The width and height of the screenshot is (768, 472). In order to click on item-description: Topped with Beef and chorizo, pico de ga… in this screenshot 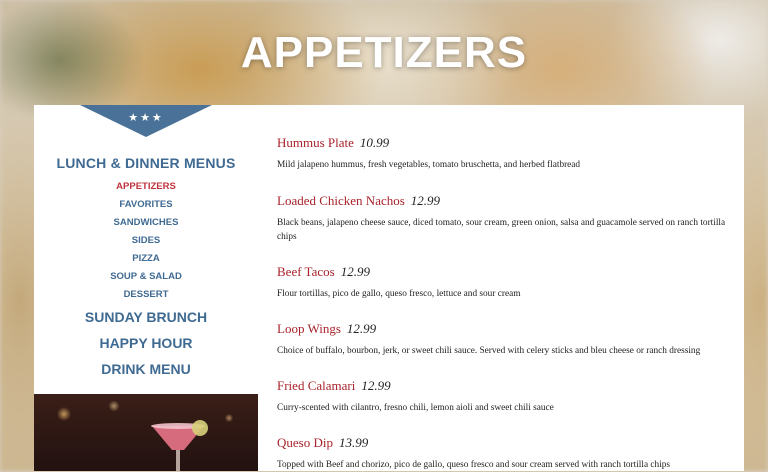, I will do `click(474, 465)`.